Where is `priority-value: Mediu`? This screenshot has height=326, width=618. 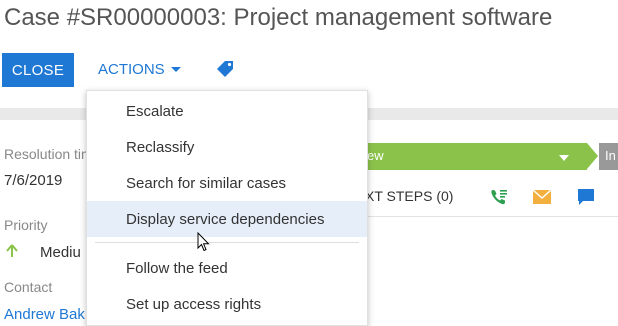 priority-value: Mediu is located at coordinates (60, 252).